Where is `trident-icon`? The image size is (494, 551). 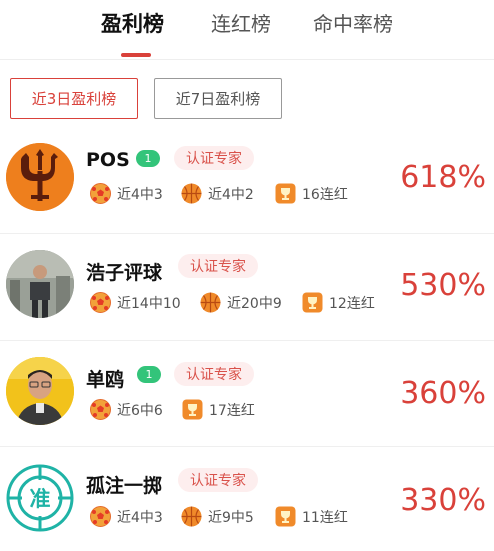 trident-icon is located at coordinates (40, 177).